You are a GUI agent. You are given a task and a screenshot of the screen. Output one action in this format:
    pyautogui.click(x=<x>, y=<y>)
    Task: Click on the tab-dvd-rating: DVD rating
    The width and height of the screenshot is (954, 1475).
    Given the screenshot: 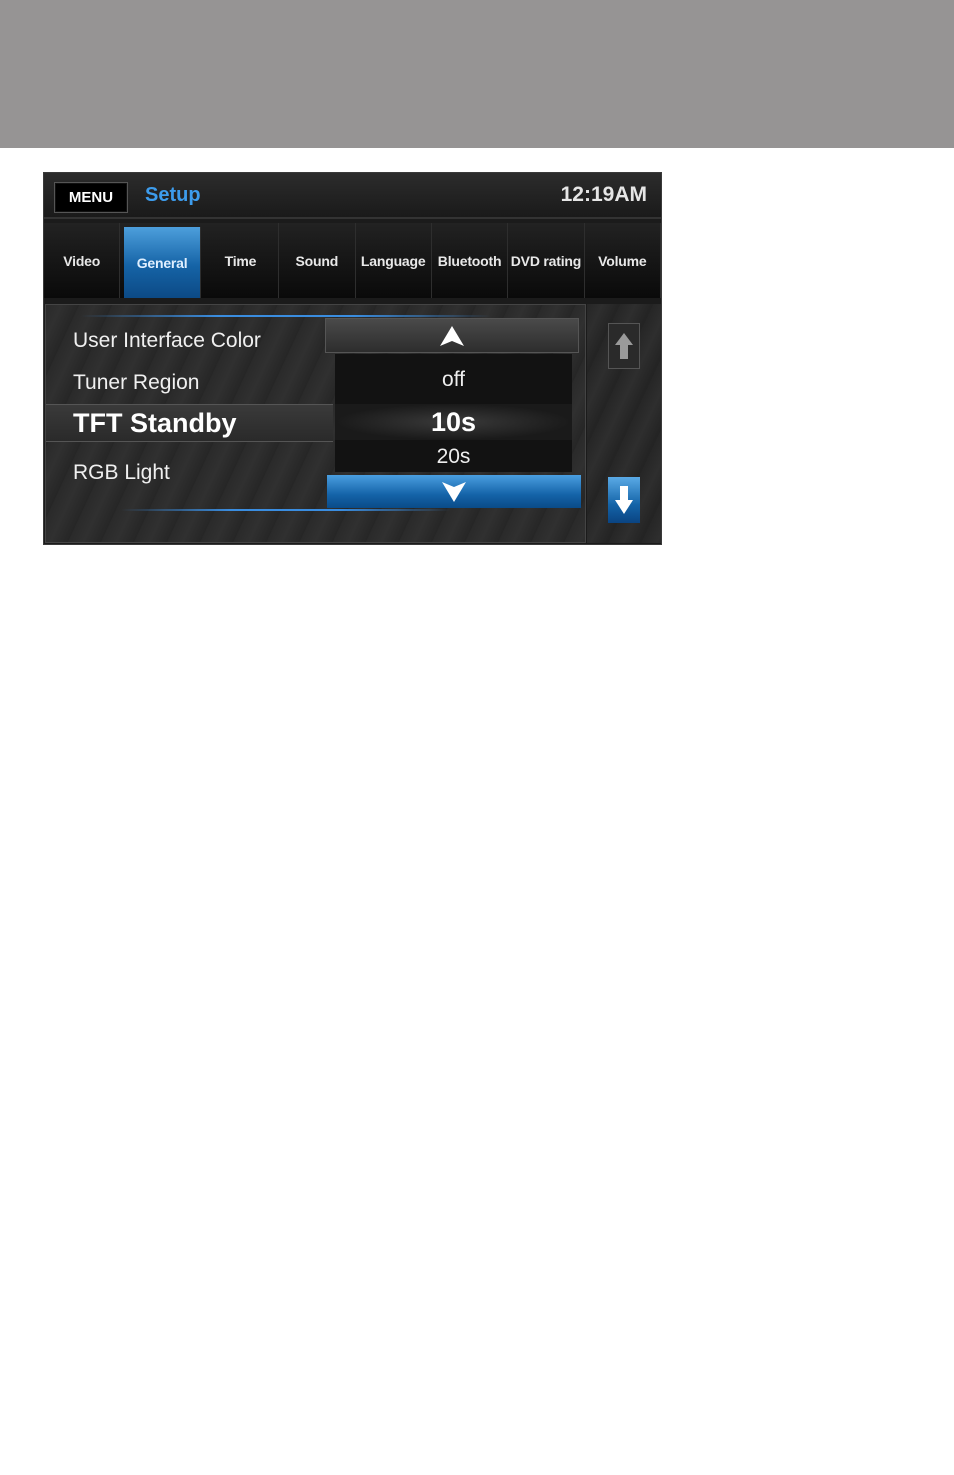 What is the action you would take?
    pyautogui.click(x=546, y=260)
    